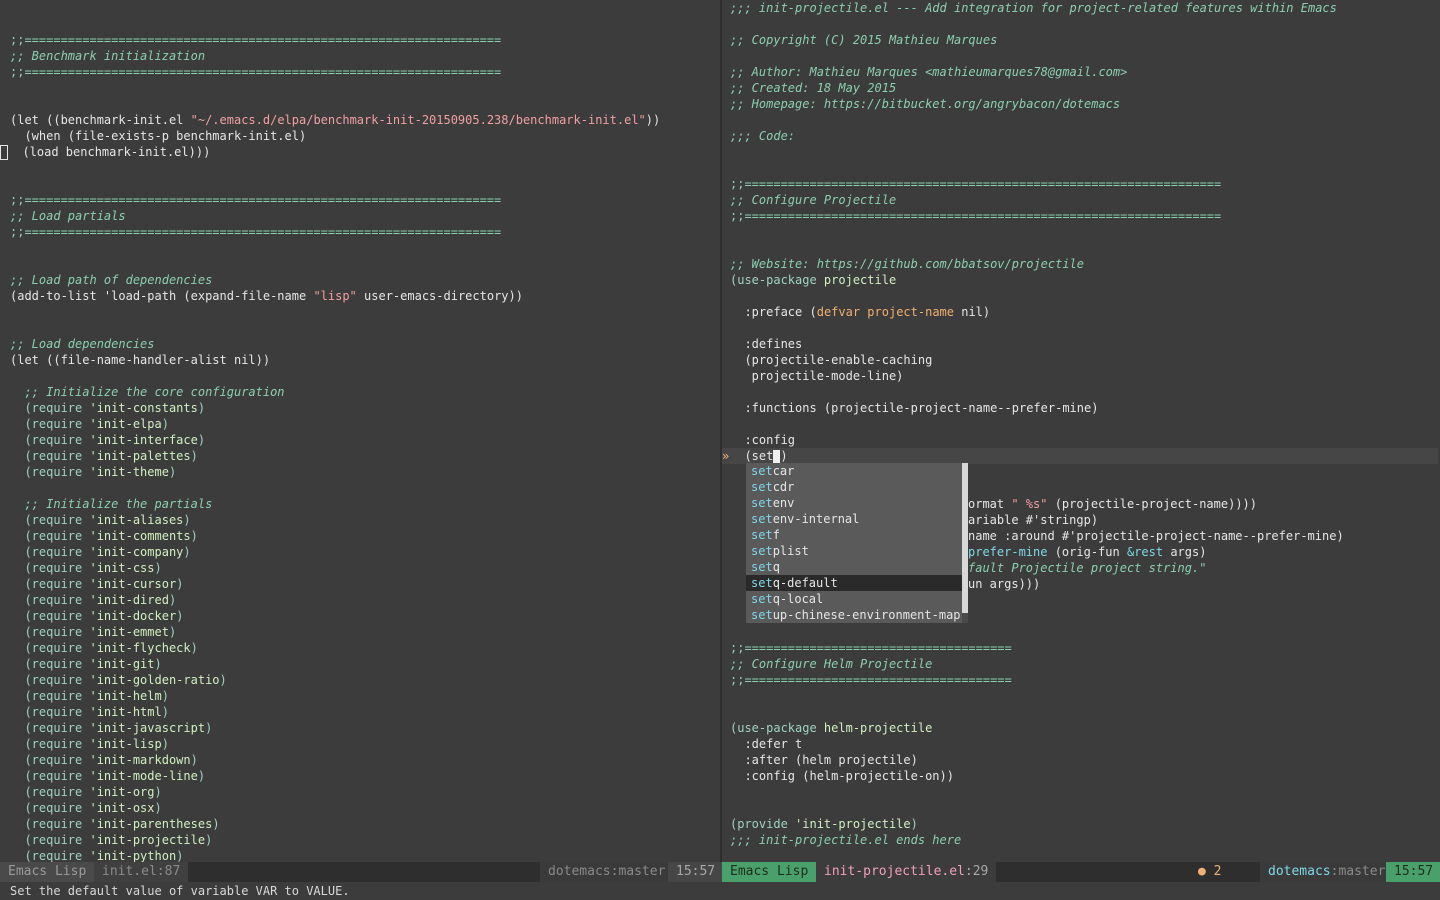 The image size is (1440, 900). Describe the element at coordinates (104, 760) in the screenshot. I see `require-line: (require 'init-markdown)` at that location.